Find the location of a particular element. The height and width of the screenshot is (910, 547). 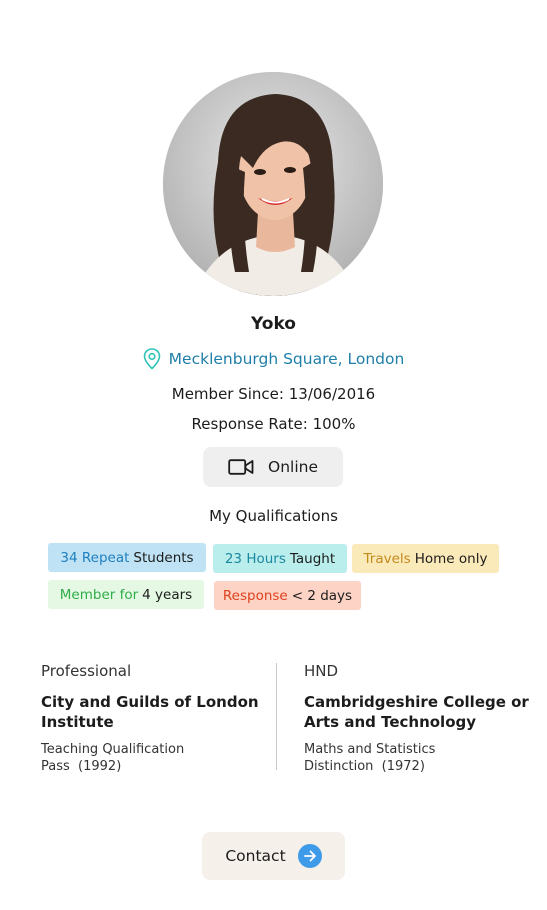

education-divider is located at coordinates (276, 716).